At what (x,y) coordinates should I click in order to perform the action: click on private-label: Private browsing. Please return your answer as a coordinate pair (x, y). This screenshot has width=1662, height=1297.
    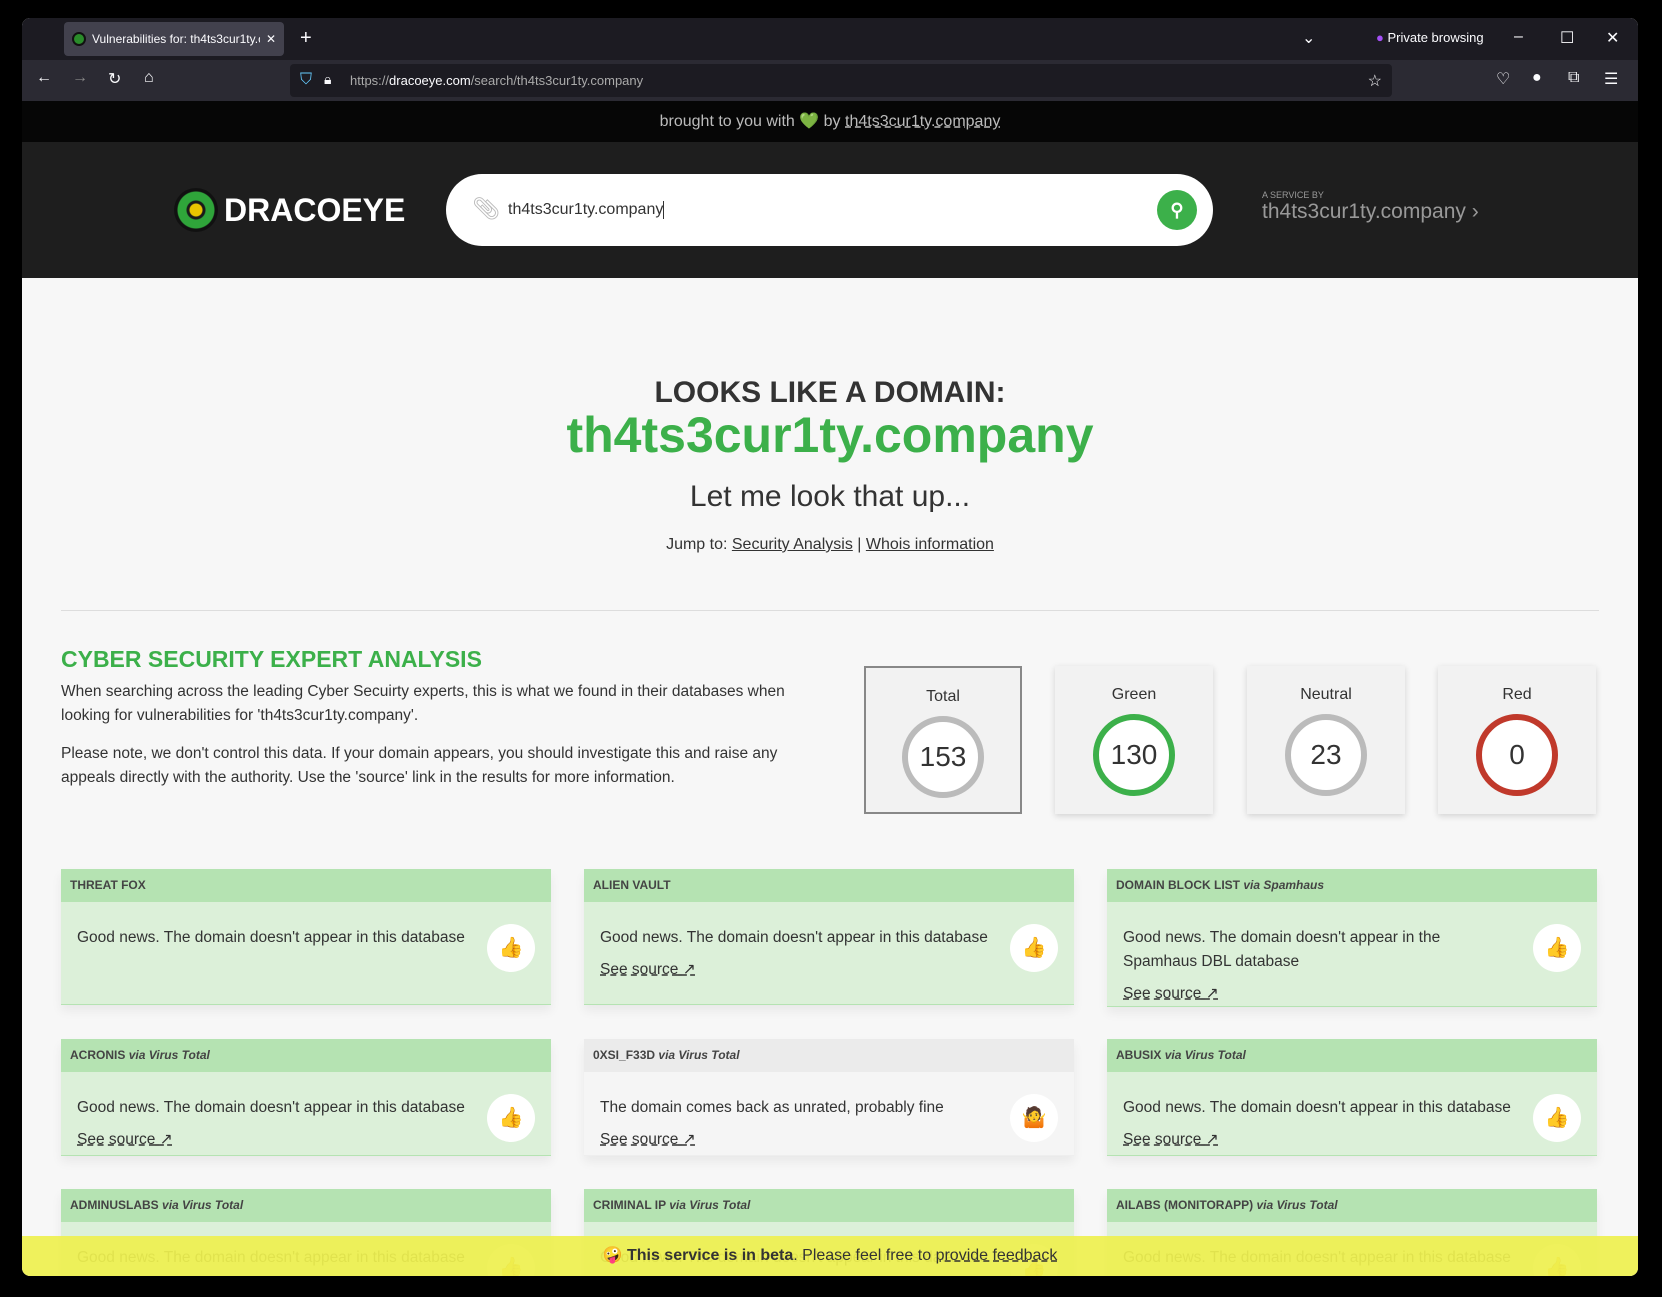
    Looking at the image, I should click on (1435, 37).